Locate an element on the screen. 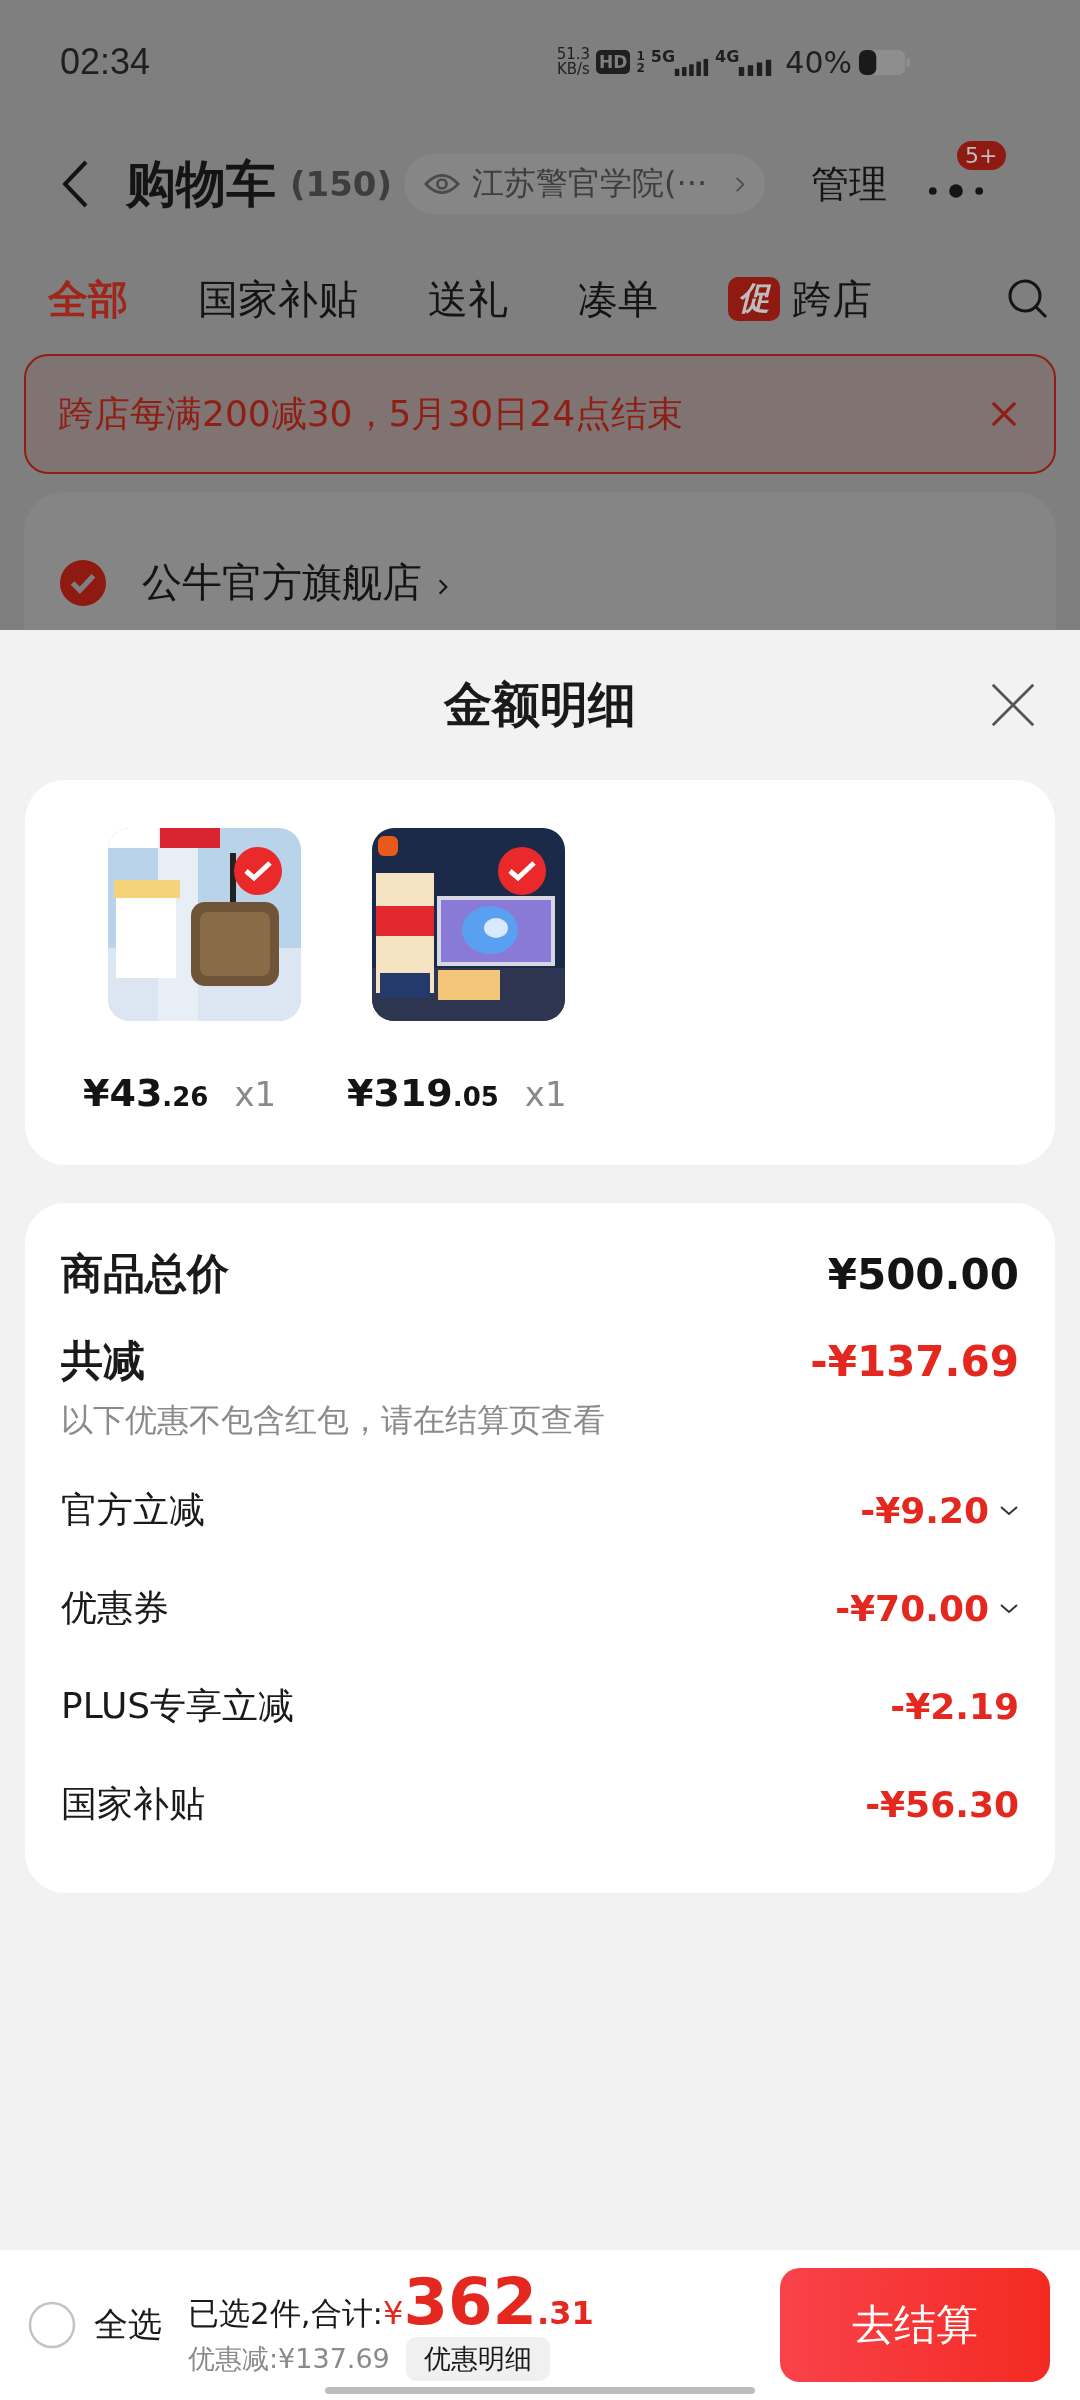  filter-tab: 凑单 is located at coordinates (618, 299).